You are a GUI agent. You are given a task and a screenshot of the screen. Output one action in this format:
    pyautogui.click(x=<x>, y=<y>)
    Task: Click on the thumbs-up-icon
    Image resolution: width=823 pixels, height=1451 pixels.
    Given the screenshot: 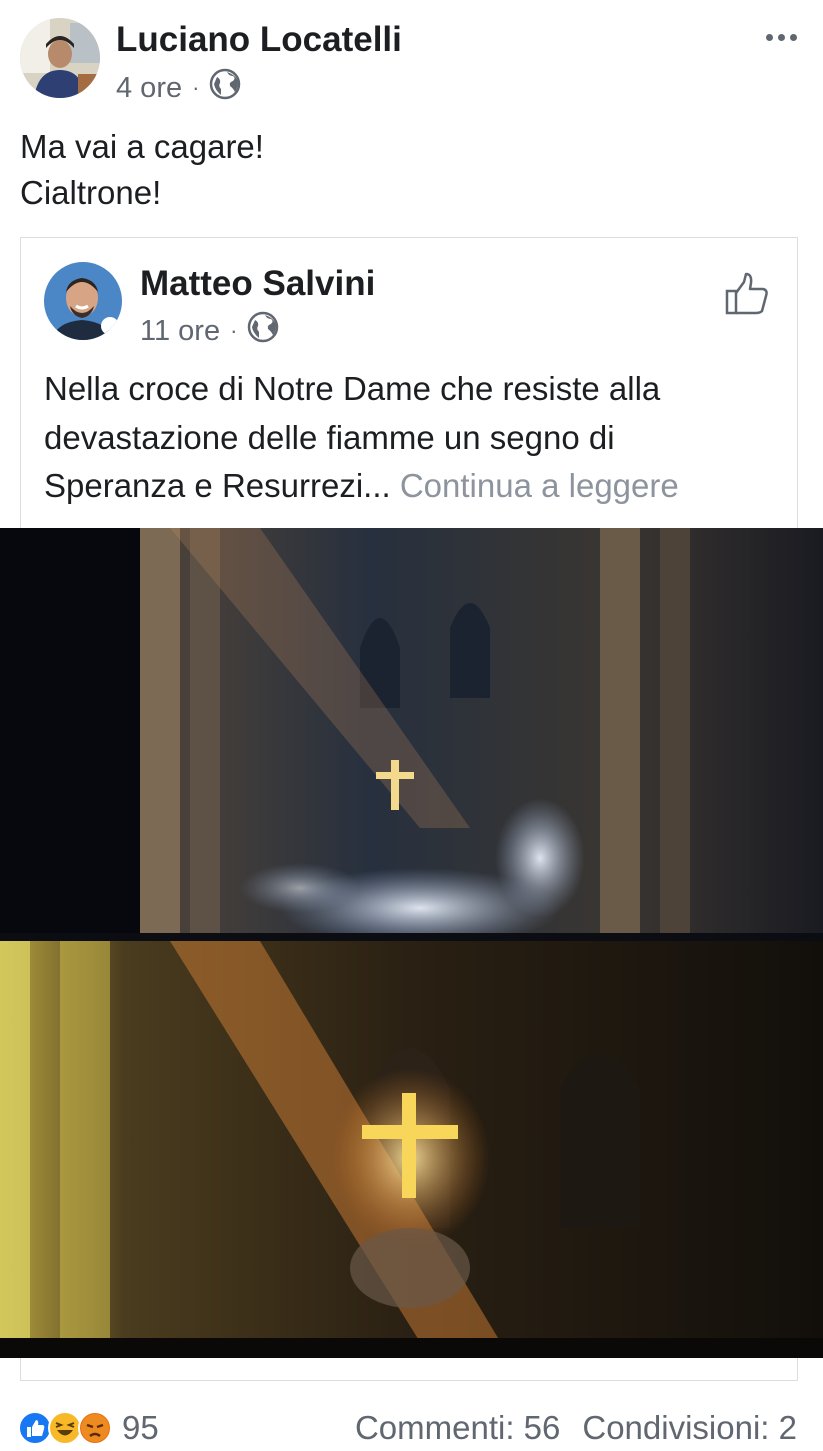 What is the action you would take?
    pyautogui.click(x=747, y=296)
    